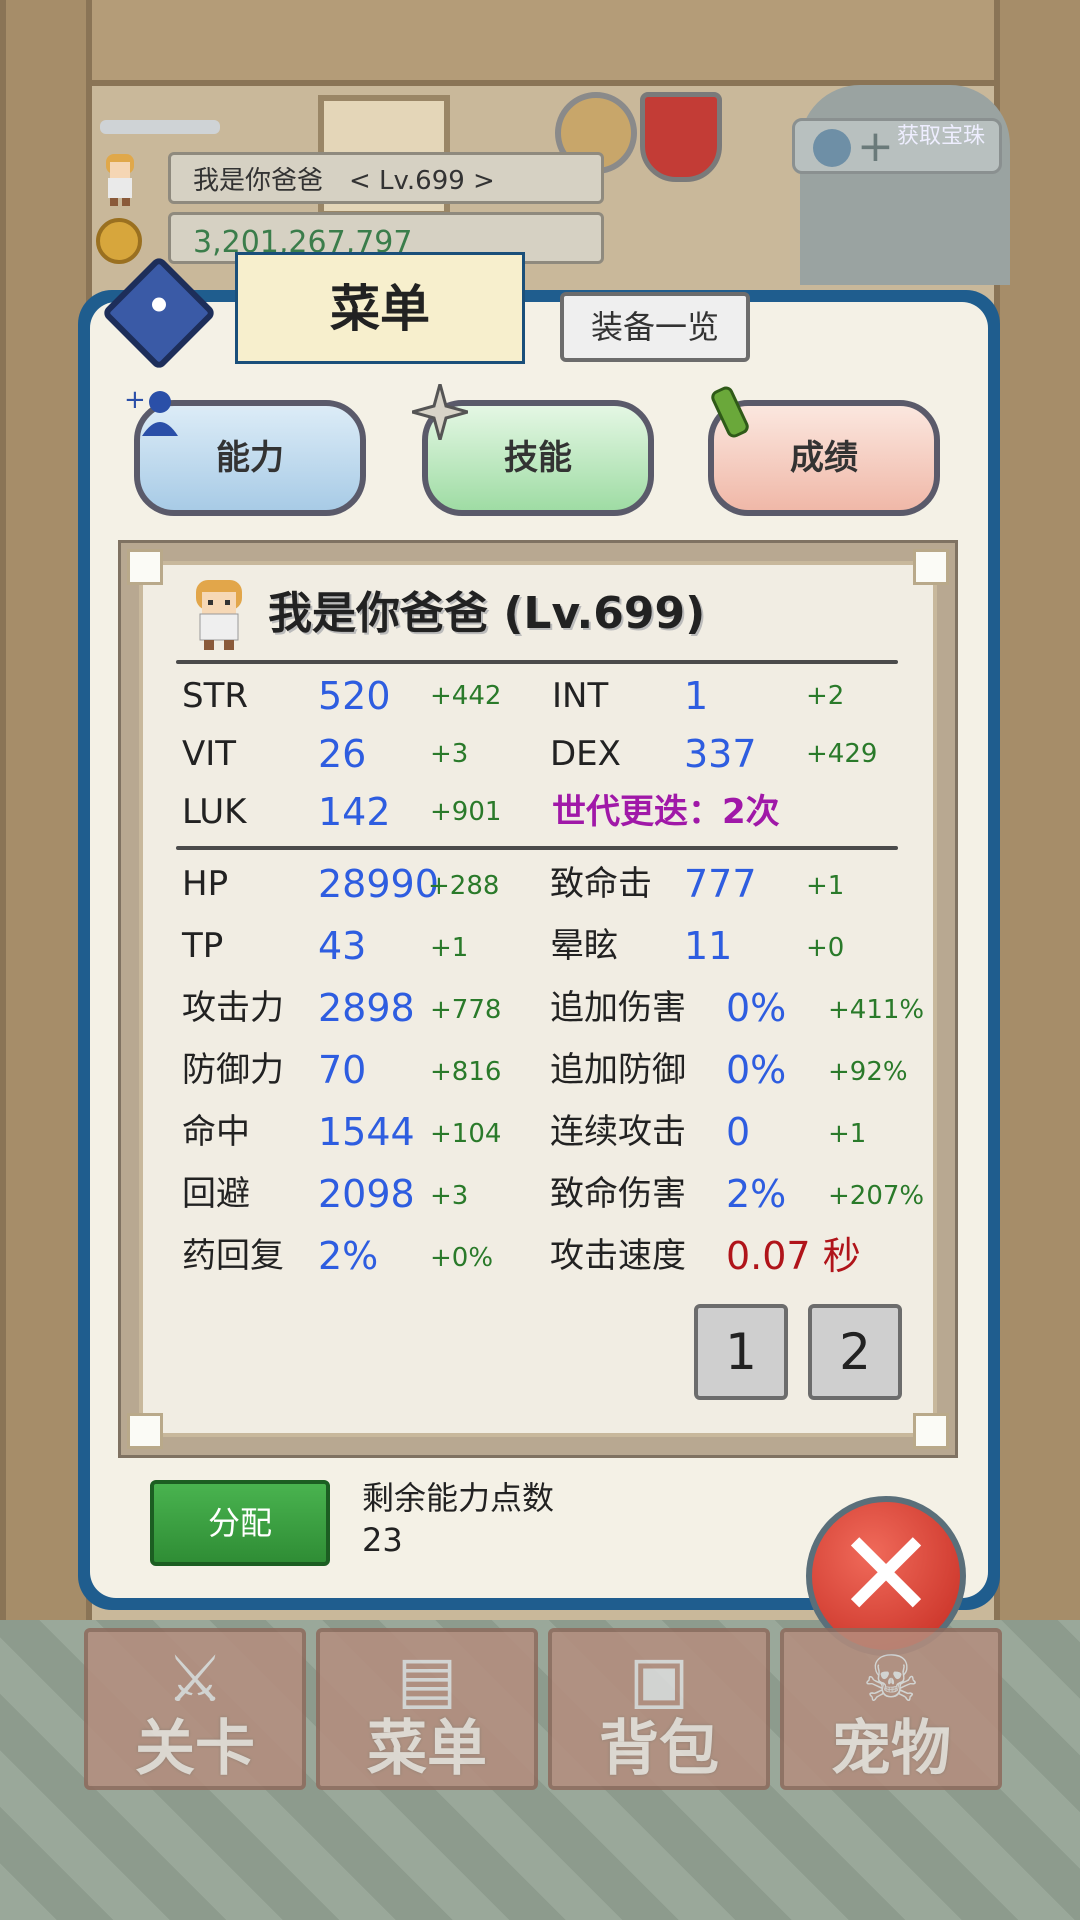 The image size is (1080, 1920). Describe the element at coordinates (380, 308) in the screenshot. I see `menu-title: 菜单` at that location.